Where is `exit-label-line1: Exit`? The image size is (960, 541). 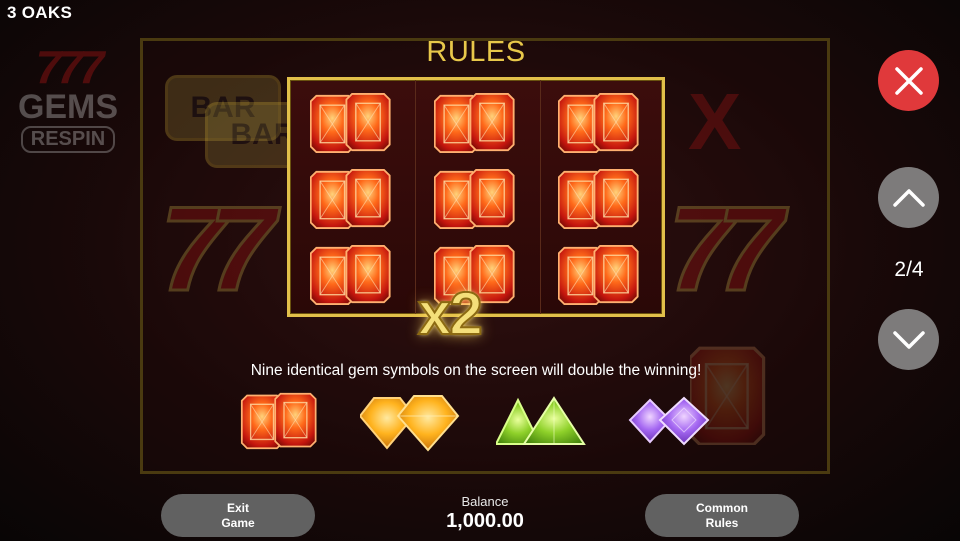
exit-label-line1: Exit is located at coordinates (237, 507).